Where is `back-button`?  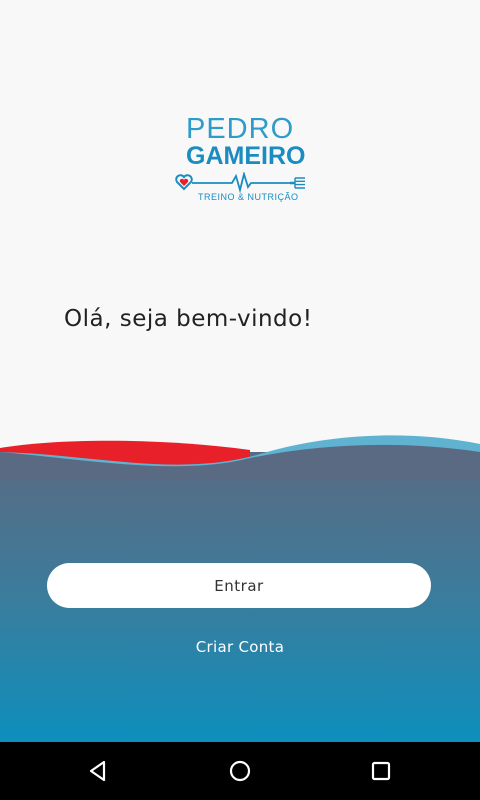 back-button is located at coordinates (98, 771).